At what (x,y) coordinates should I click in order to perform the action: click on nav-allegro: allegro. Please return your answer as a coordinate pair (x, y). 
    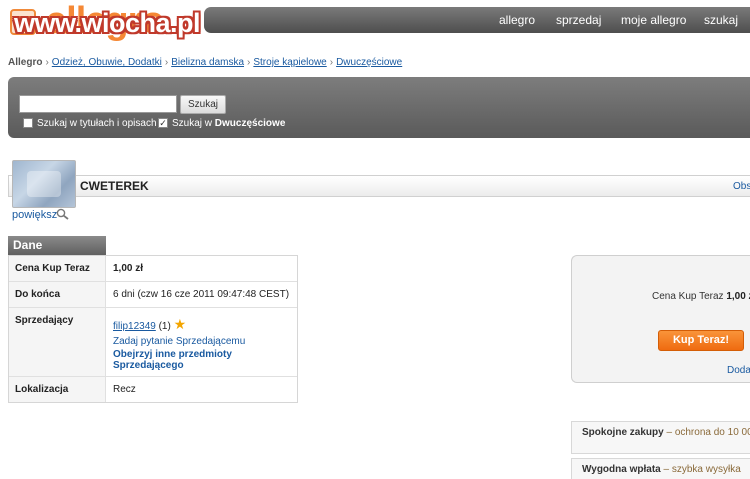
    Looking at the image, I should click on (517, 20).